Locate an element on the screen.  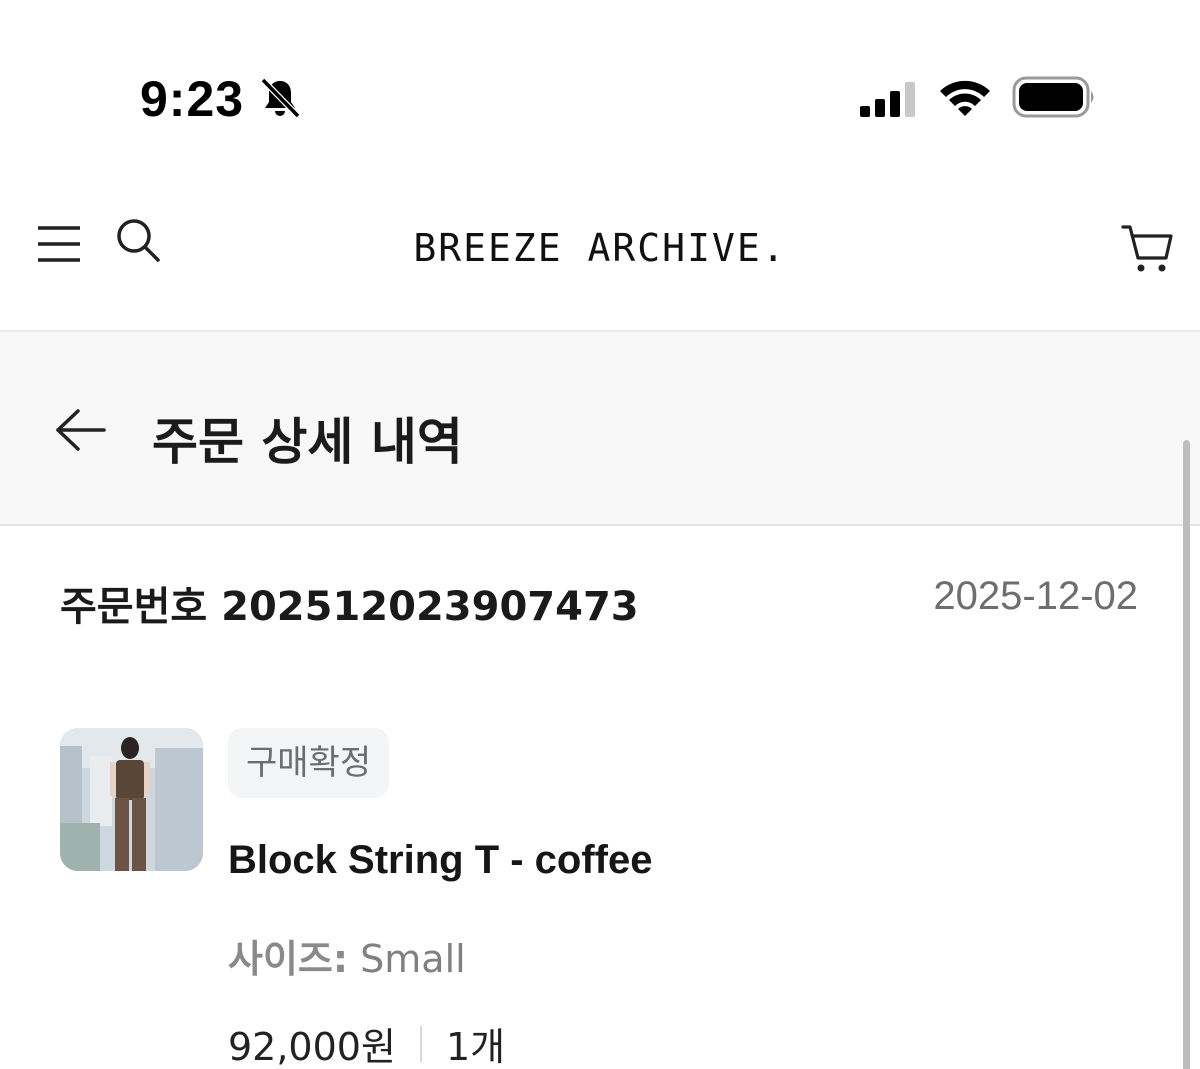
cart-icon is located at coordinates (1147, 249).